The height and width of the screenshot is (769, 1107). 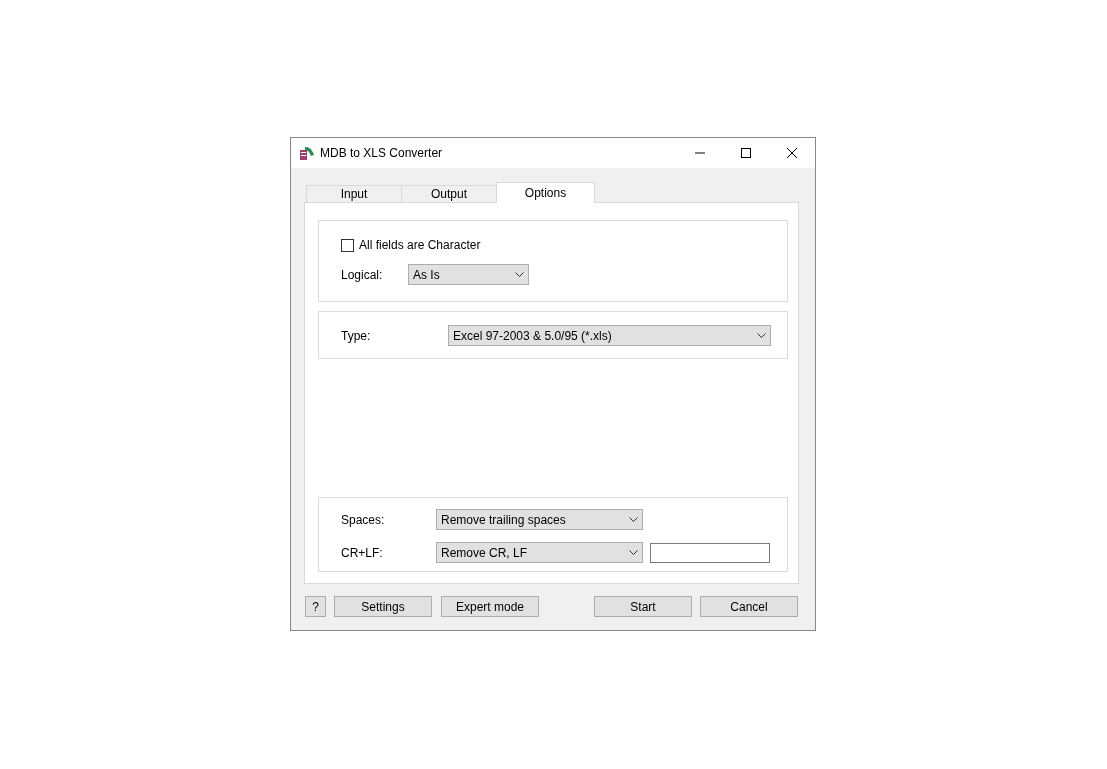 What do you see at coordinates (315, 606) in the screenshot?
I see `help-button: ?` at bounding box center [315, 606].